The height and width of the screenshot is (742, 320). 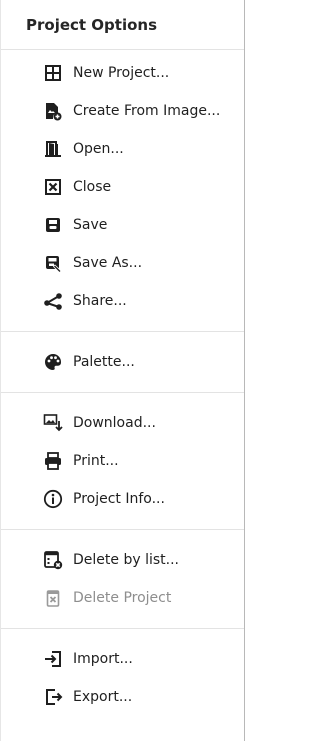 What do you see at coordinates (92, 187) in the screenshot?
I see `menu-item-label: Close` at bounding box center [92, 187].